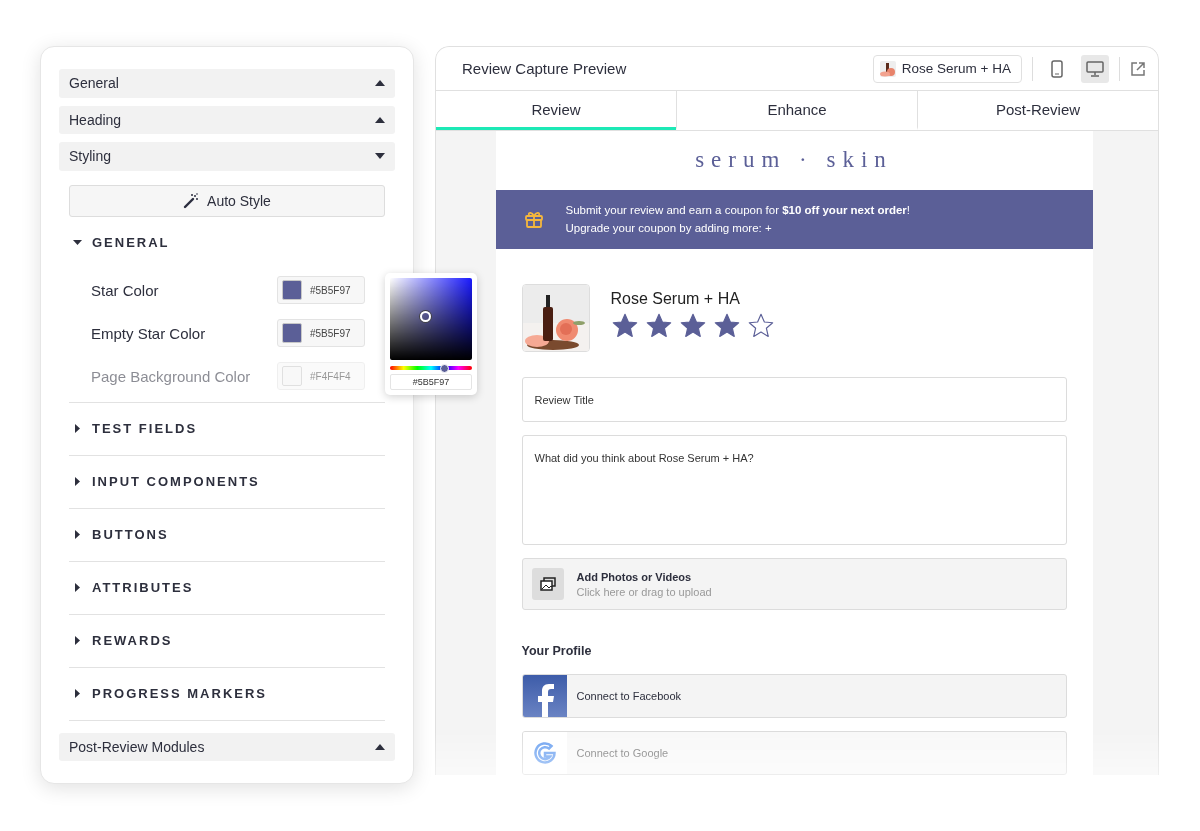 This screenshot has width=1200, height=831. Describe the element at coordinates (148, 333) in the screenshot. I see `color-label: Empty Star Color` at that location.